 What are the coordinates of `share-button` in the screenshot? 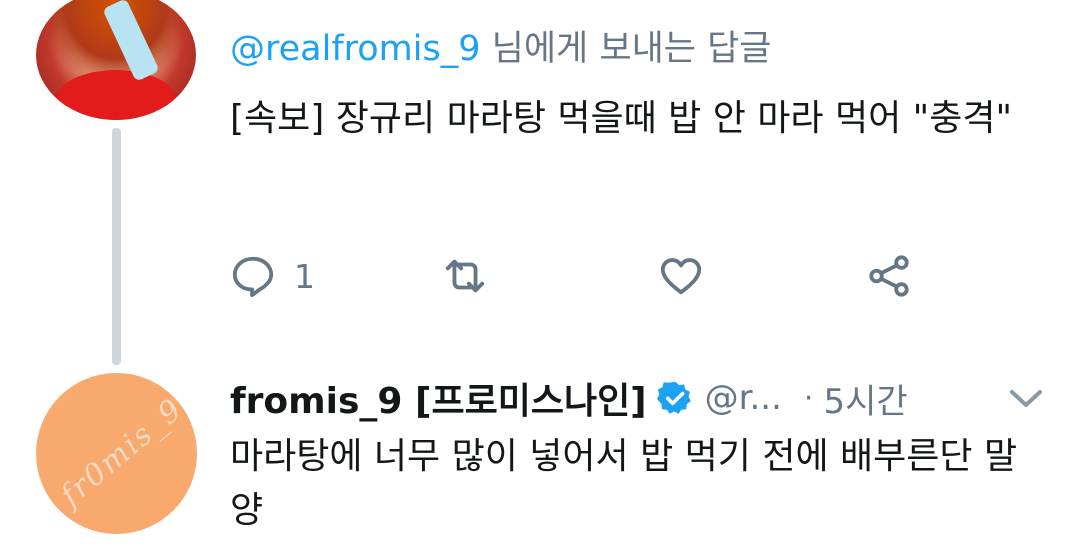 It's located at (889, 276).